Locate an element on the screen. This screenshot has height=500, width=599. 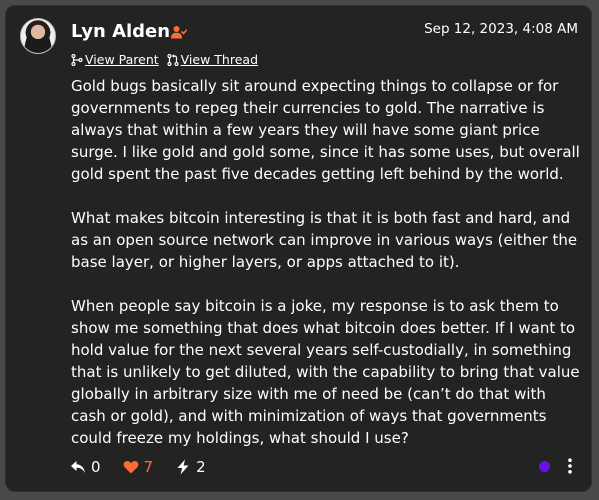
more-vertical-icon is located at coordinates (570, 466).